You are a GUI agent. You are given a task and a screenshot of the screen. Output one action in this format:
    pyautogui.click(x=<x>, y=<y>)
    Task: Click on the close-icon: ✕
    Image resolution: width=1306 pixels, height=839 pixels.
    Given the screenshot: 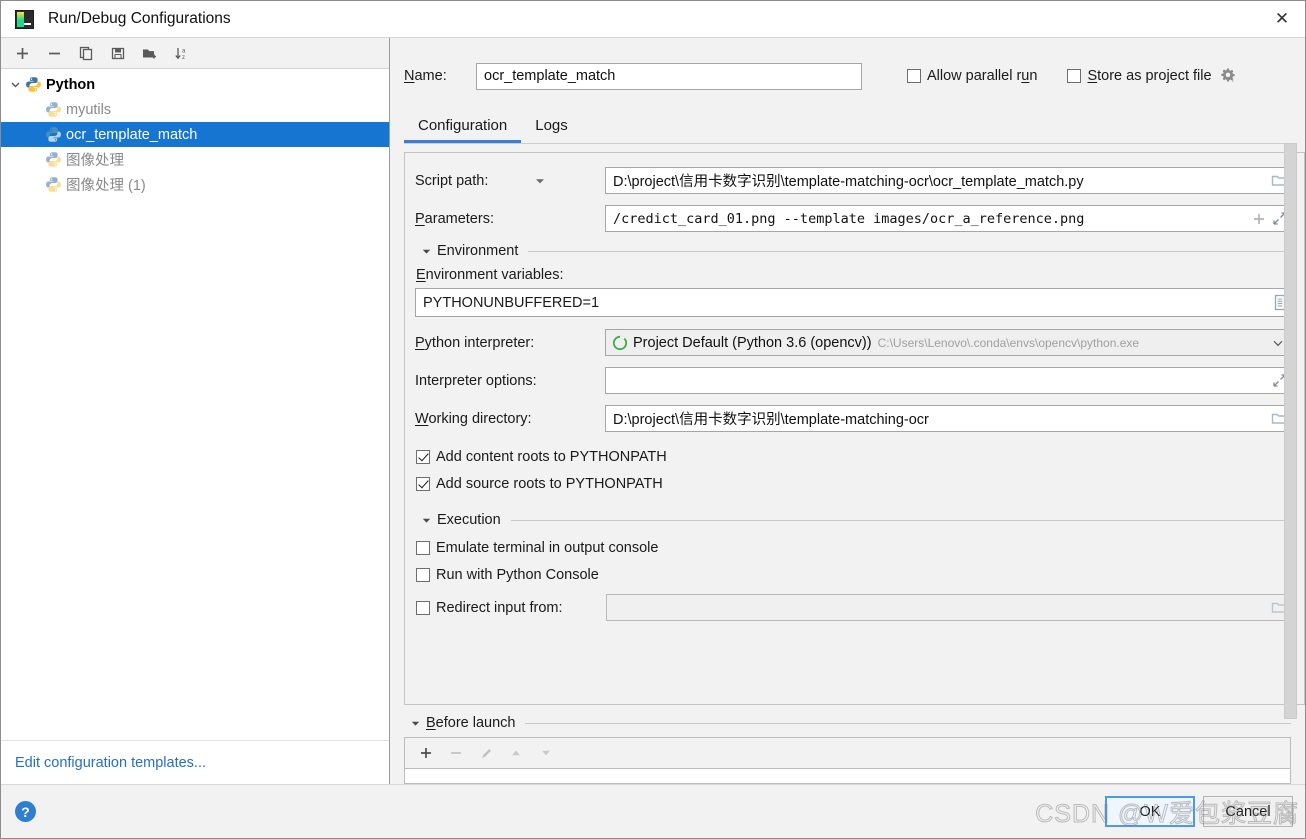 What is the action you would take?
    pyautogui.click(x=1282, y=19)
    